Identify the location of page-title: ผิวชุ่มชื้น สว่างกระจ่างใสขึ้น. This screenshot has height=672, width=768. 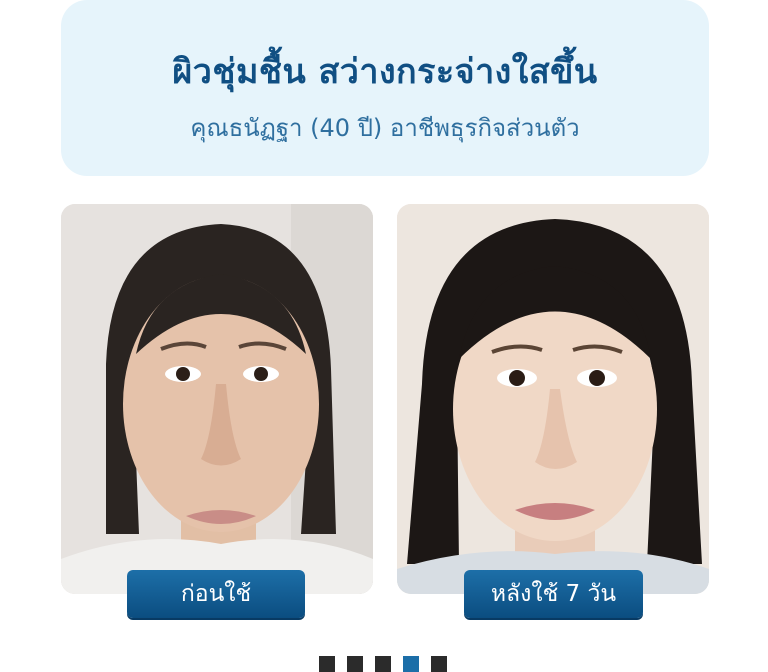
(385, 72).